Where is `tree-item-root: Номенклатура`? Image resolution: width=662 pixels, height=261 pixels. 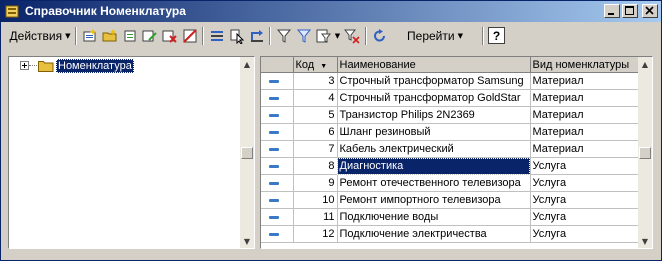
tree-item-root: Номенклатура is located at coordinates (95, 66).